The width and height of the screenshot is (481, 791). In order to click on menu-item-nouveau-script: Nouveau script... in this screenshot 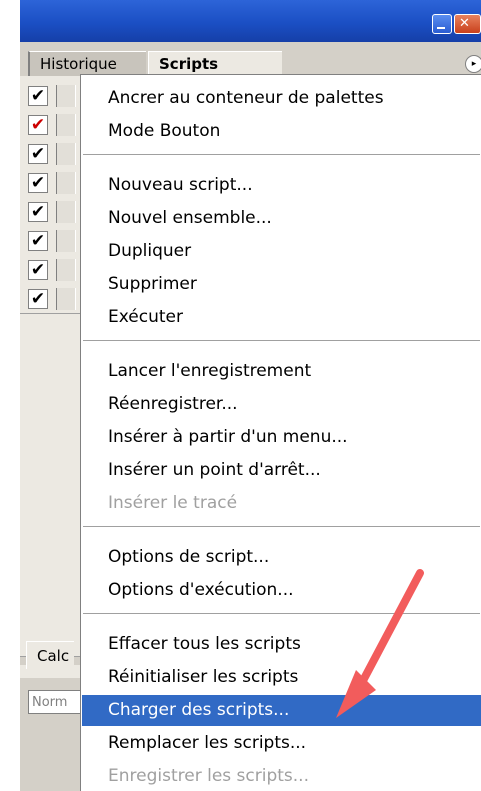, I will do `click(281, 185)`.